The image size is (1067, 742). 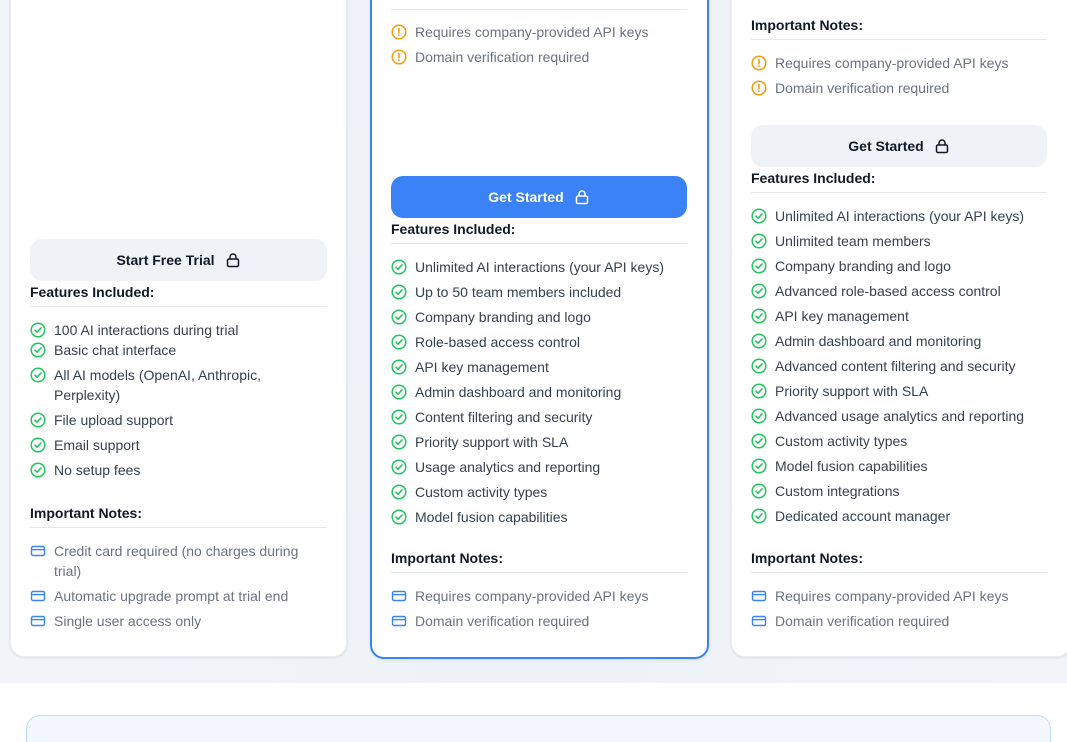 I want to click on item-label: Unlimited team members, so click(x=853, y=241).